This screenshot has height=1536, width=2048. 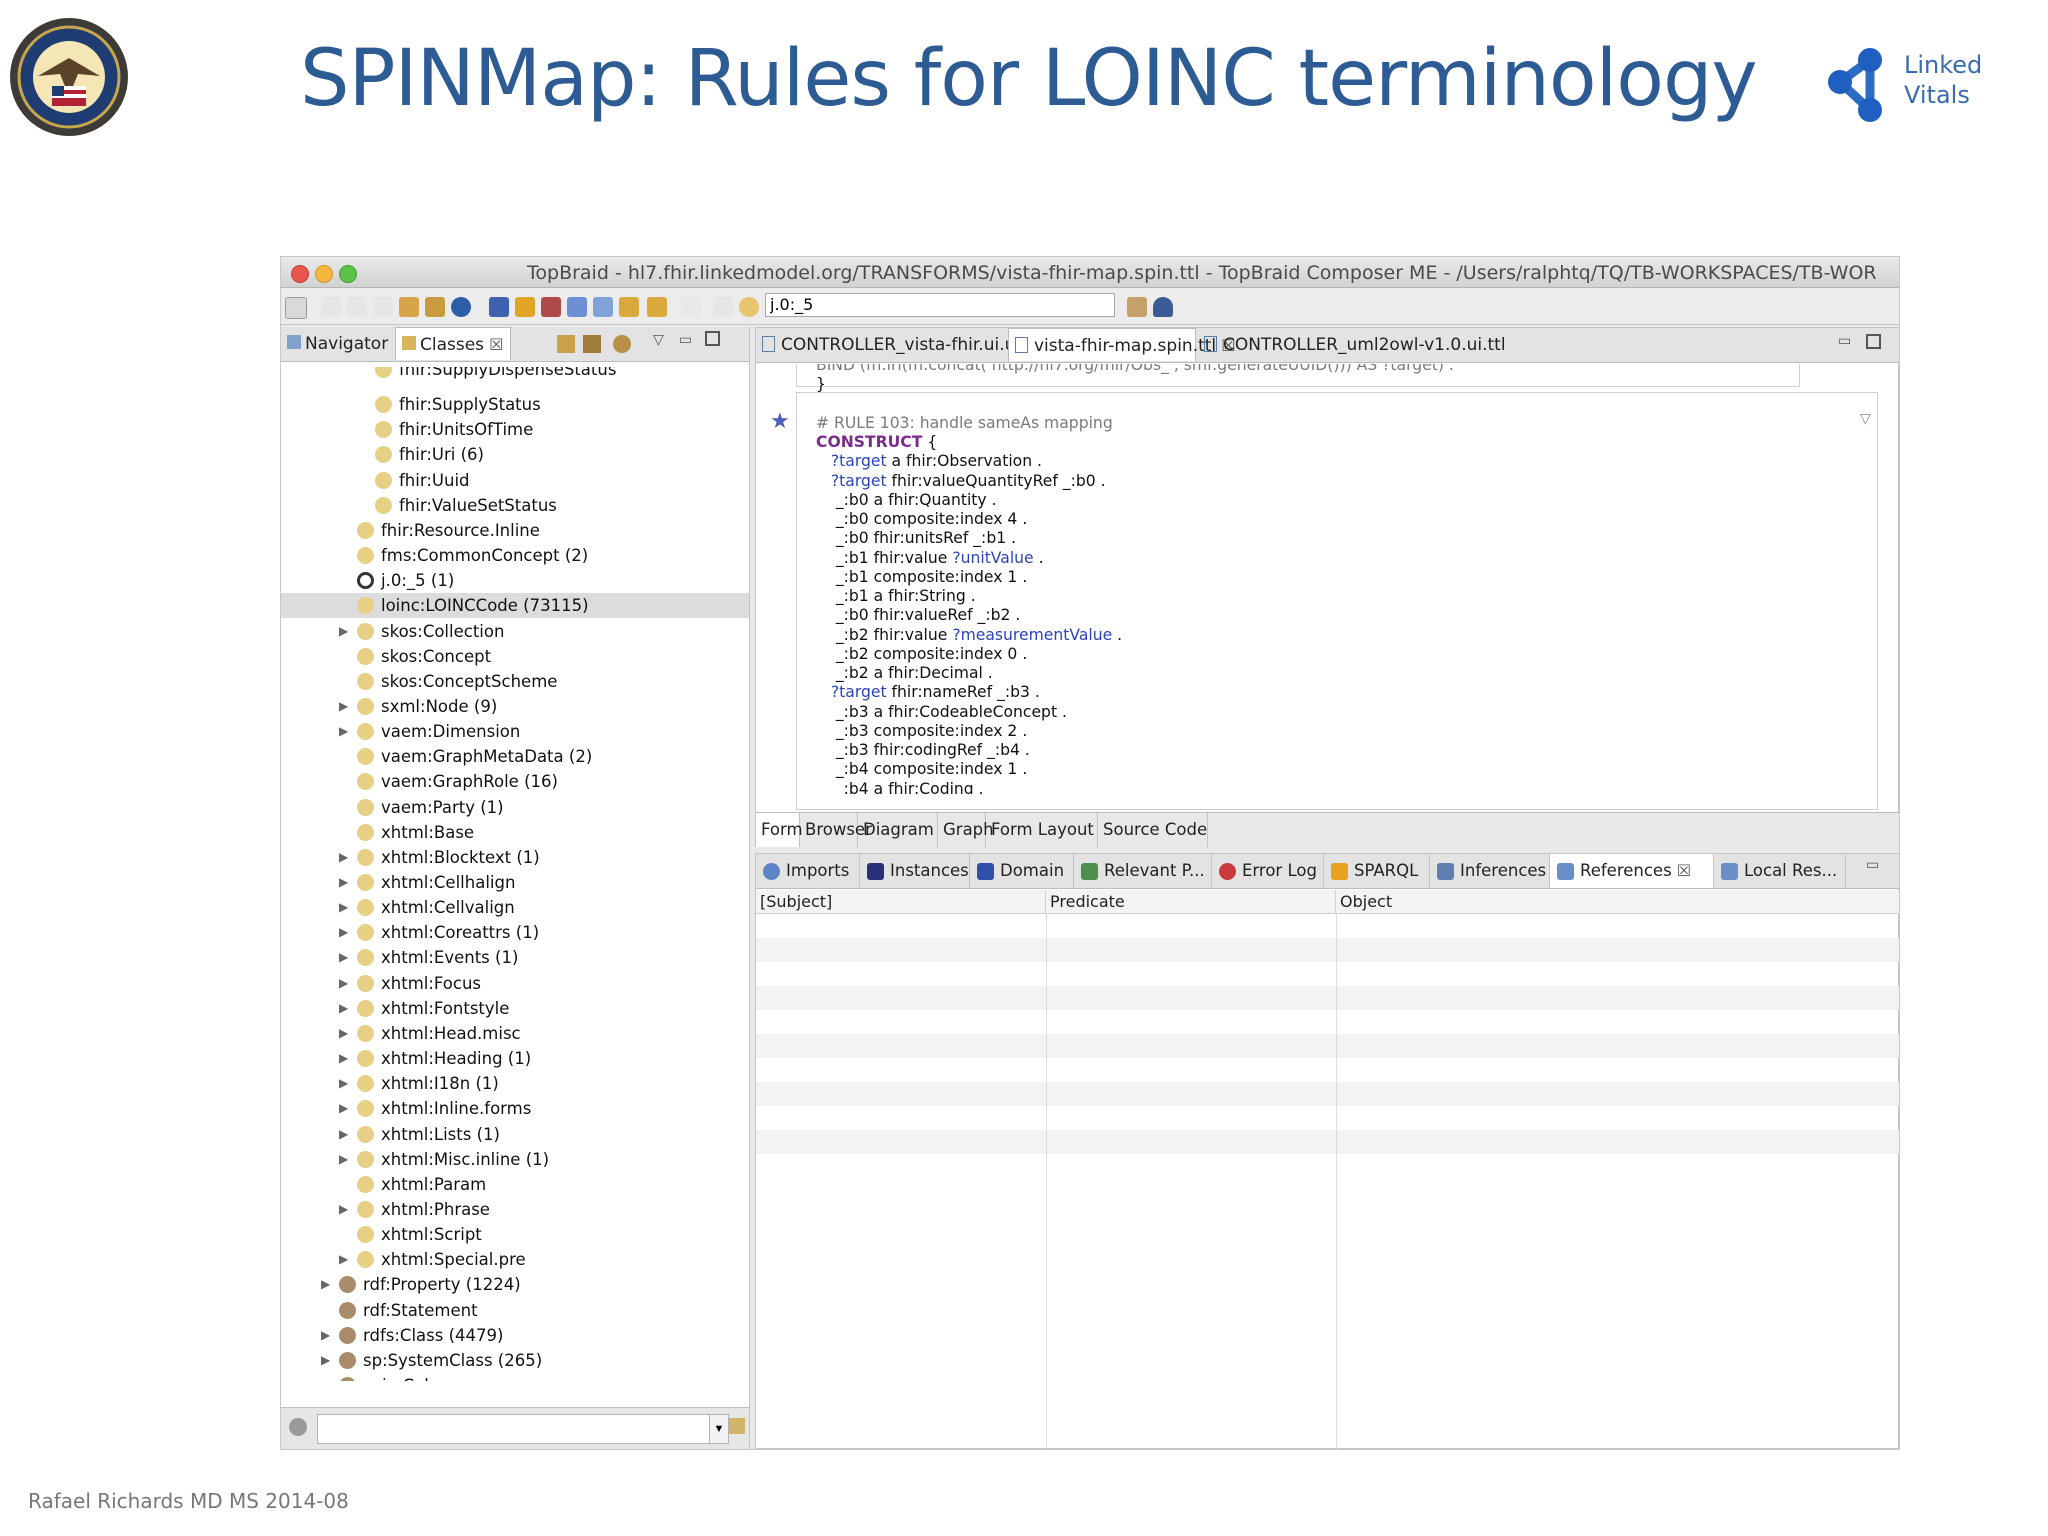 What do you see at coordinates (515, 1108) in the screenshot?
I see `class-tree-item: ▶ xhtml:Inline.forms` at bounding box center [515, 1108].